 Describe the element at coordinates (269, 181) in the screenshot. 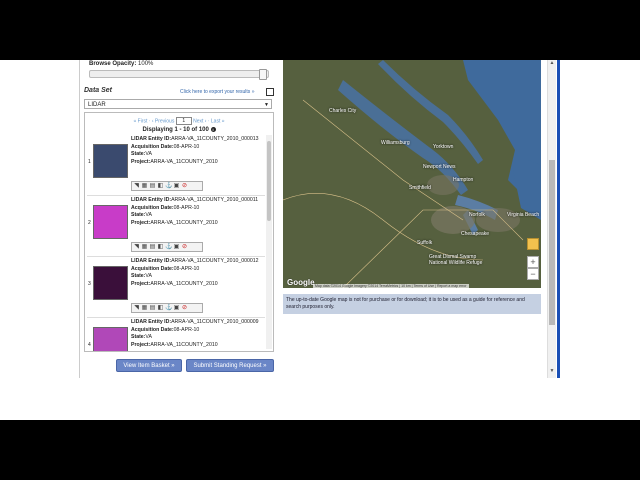

I see `scrollbar-thumb` at that location.